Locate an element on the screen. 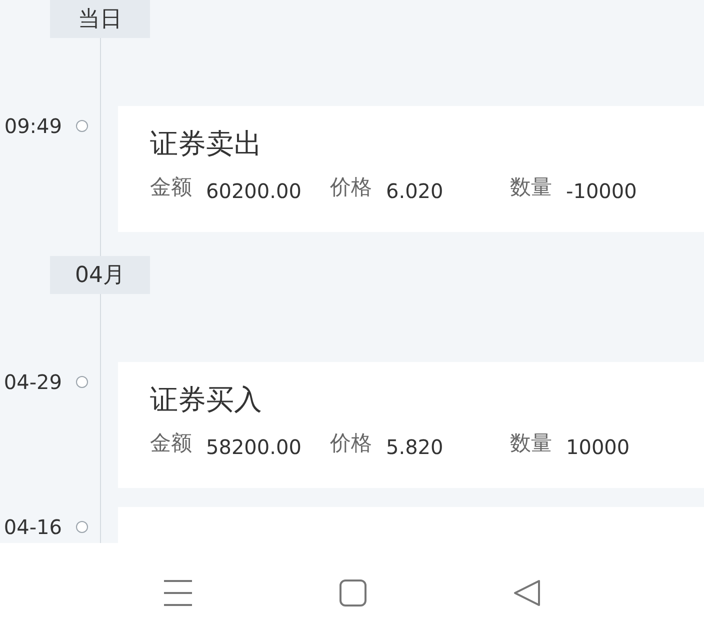  field-value: 5.820 is located at coordinates (415, 447).